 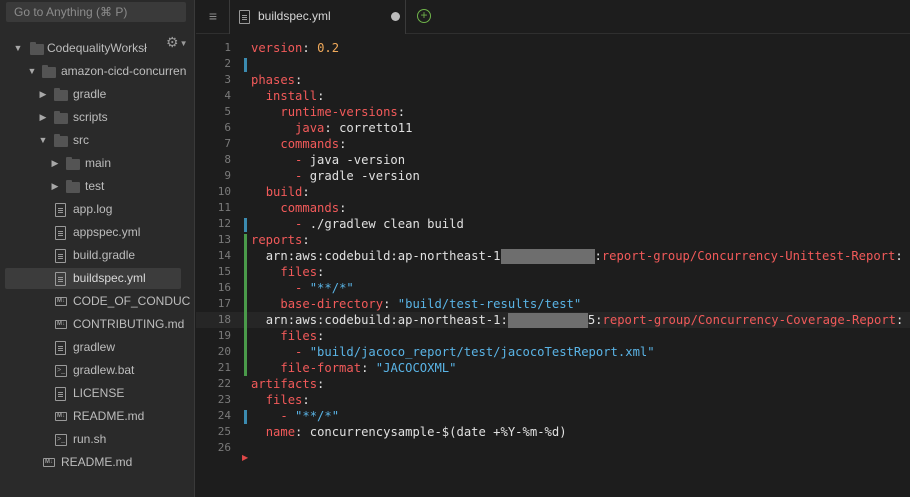 What do you see at coordinates (97, 71) in the screenshot?
I see `tree-folder-amazon-cicd: ▼ amazon-cicd-concurren` at bounding box center [97, 71].